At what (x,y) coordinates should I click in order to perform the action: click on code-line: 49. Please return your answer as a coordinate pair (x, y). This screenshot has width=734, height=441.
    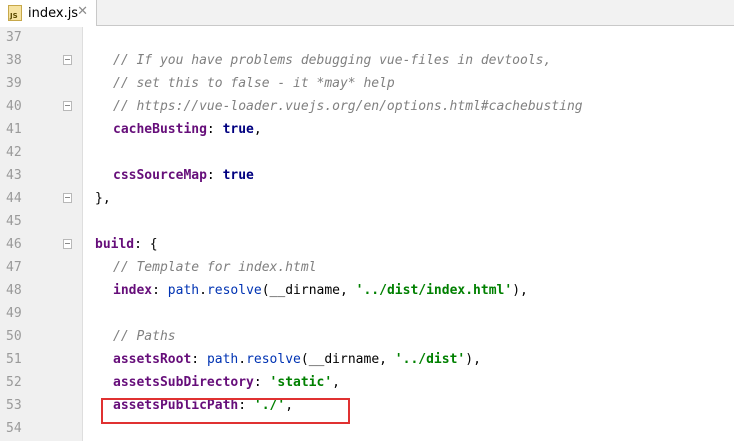
    Looking at the image, I should click on (367, 314).